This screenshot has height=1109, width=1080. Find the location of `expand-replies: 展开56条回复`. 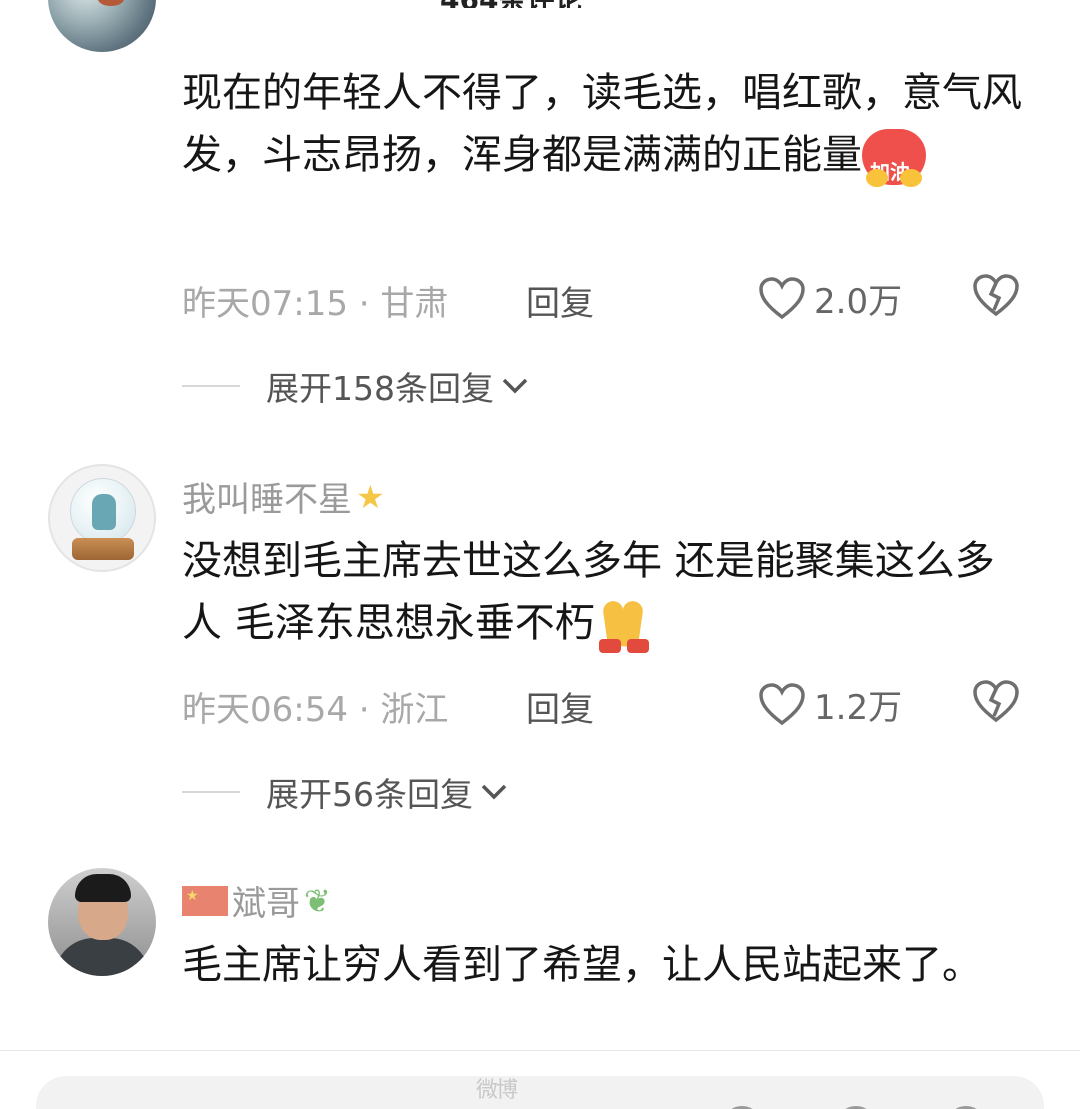

expand-replies: 展开56条回复 is located at coordinates (345, 792).